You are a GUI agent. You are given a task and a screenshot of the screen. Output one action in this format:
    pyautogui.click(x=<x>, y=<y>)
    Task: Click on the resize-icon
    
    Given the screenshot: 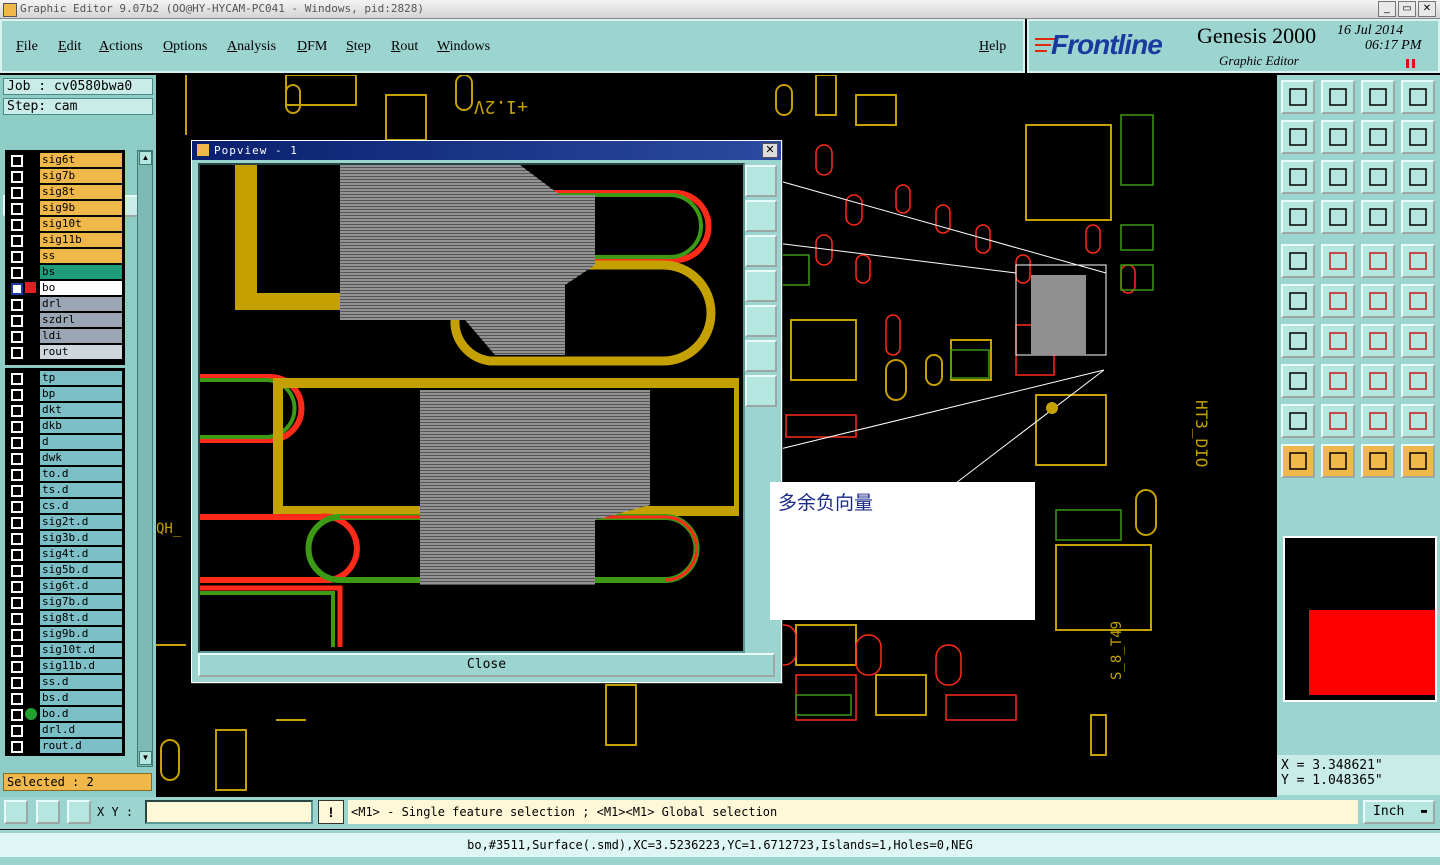 What is the action you would take?
    pyautogui.click(x=1378, y=381)
    